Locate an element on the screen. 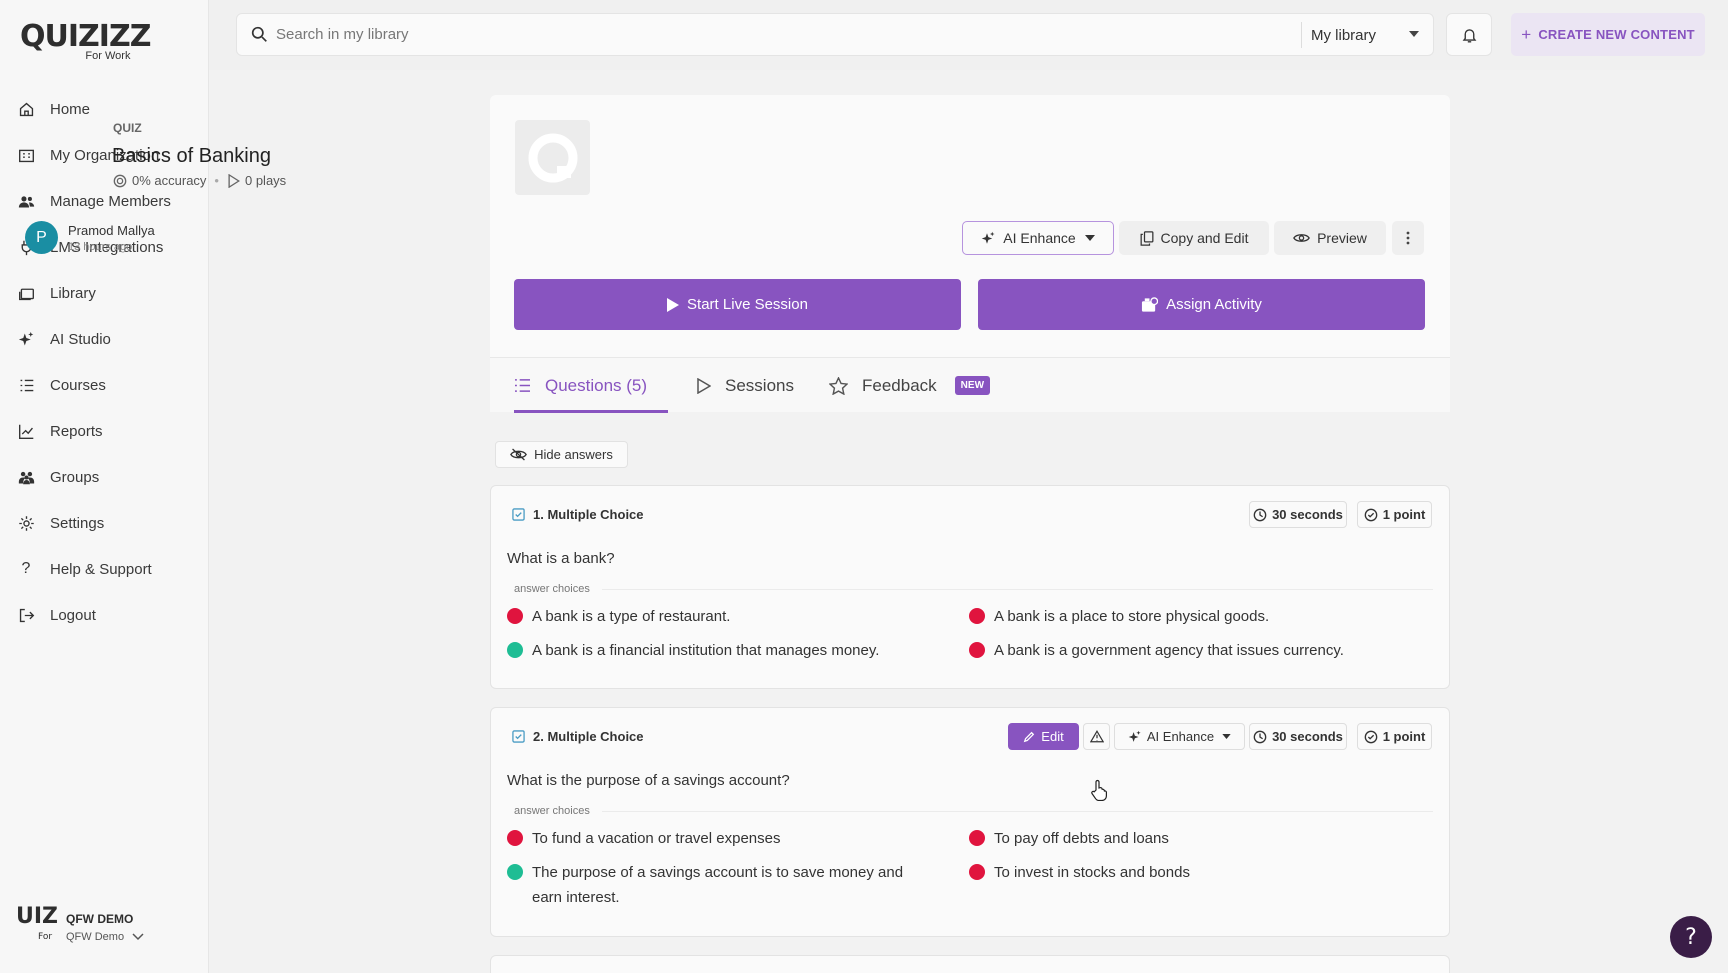 The width and height of the screenshot is (1728, 973). help-chat-button: ? is located at coordinates (1691, 937).